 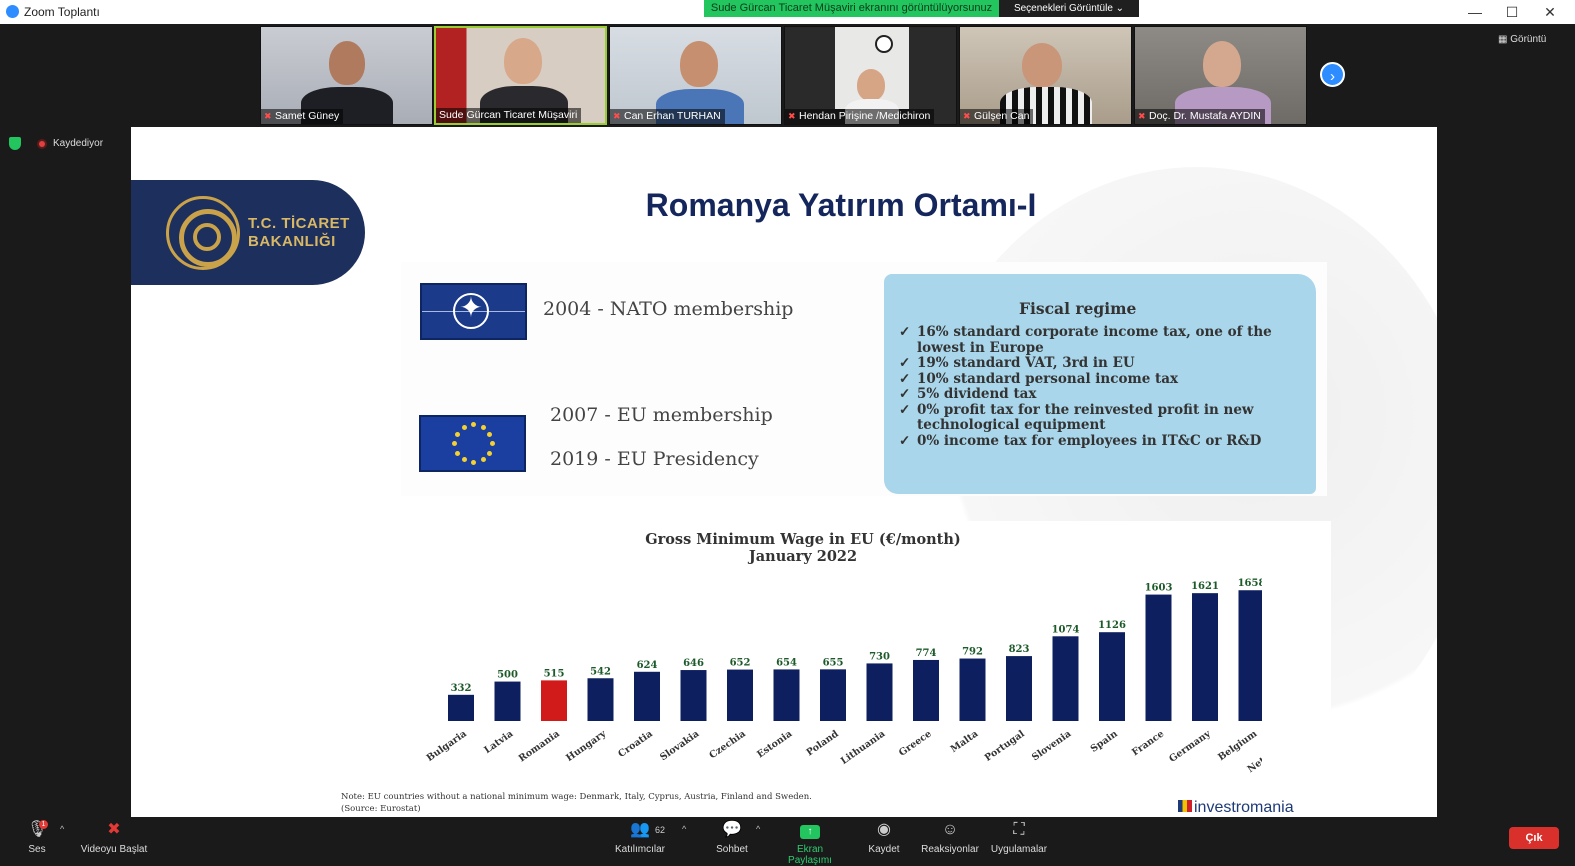 I want to click on bar-value-label: 1126, so click(x=1112, y=625).